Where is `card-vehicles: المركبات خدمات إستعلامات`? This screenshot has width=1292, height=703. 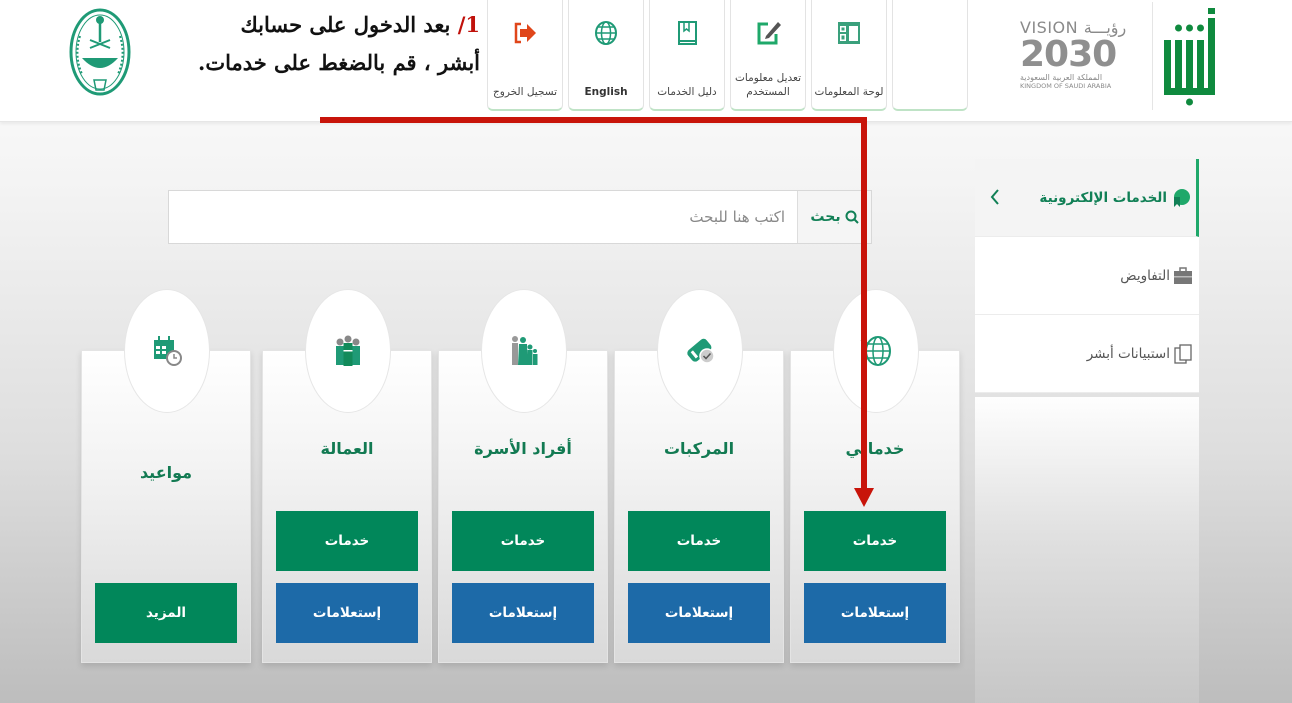
card-vehicles: المركبات خدمات إستعلامات is located at coordinates (699, 476).